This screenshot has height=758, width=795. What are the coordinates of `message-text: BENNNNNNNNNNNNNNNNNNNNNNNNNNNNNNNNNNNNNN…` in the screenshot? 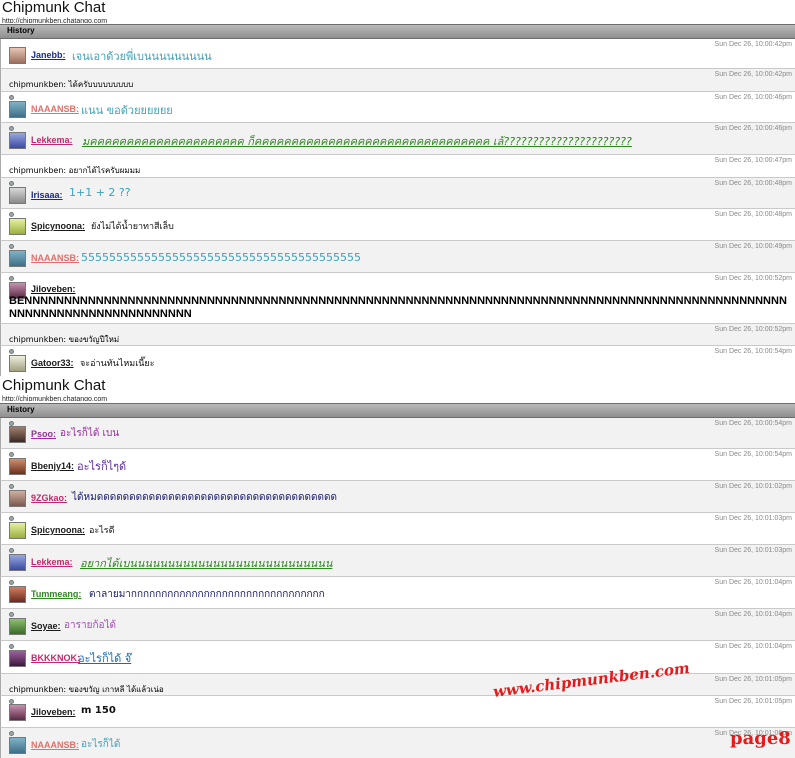 It's located at (398, 307).